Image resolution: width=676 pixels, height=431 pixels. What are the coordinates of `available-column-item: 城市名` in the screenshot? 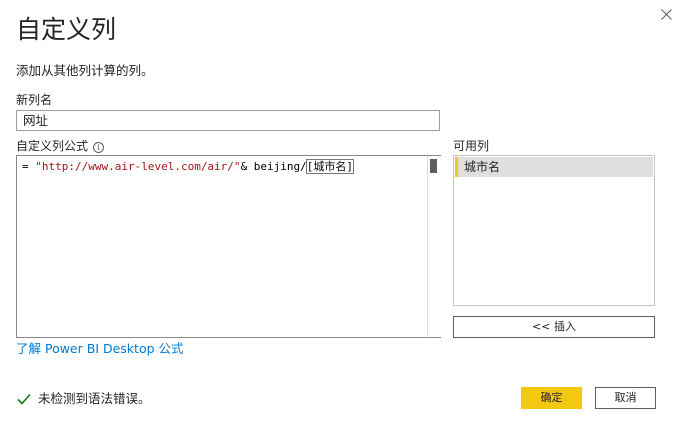 It's located at (554, 167).